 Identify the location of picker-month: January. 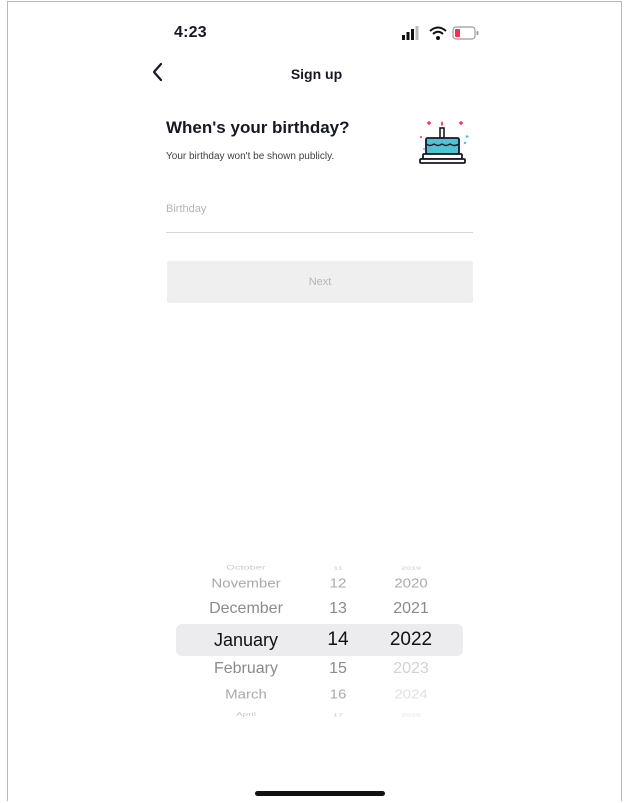
(246, 640).